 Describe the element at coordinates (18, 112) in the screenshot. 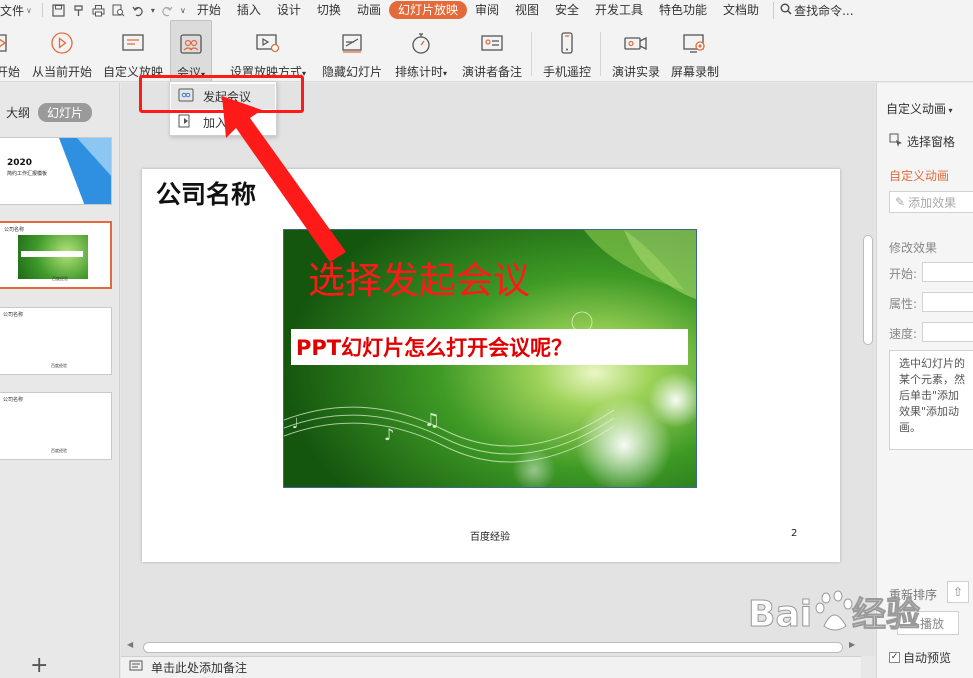

I see `tab-outline: 大纲` at that location.